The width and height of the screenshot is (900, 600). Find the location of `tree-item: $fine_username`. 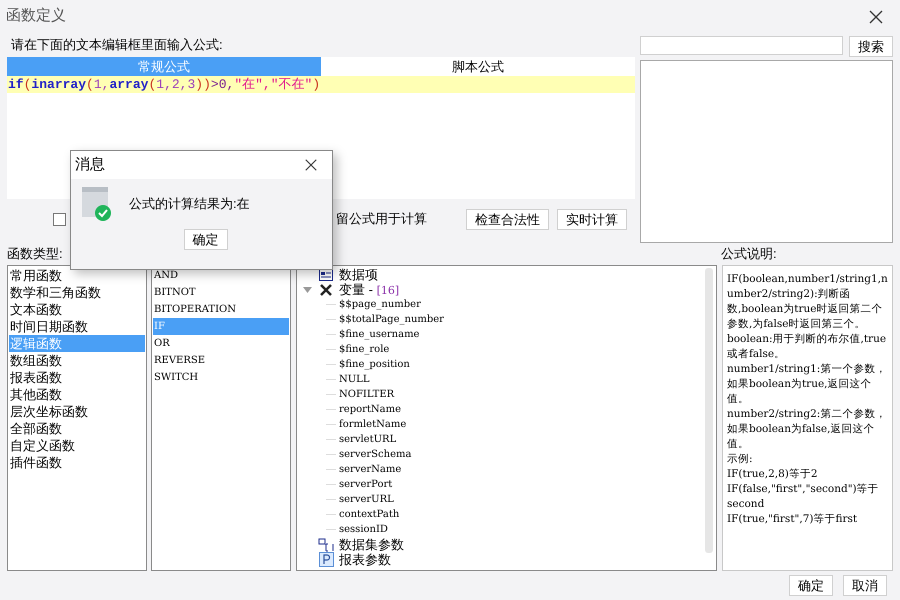

tree-item: $fine_username is located at coordinates (379, 334).